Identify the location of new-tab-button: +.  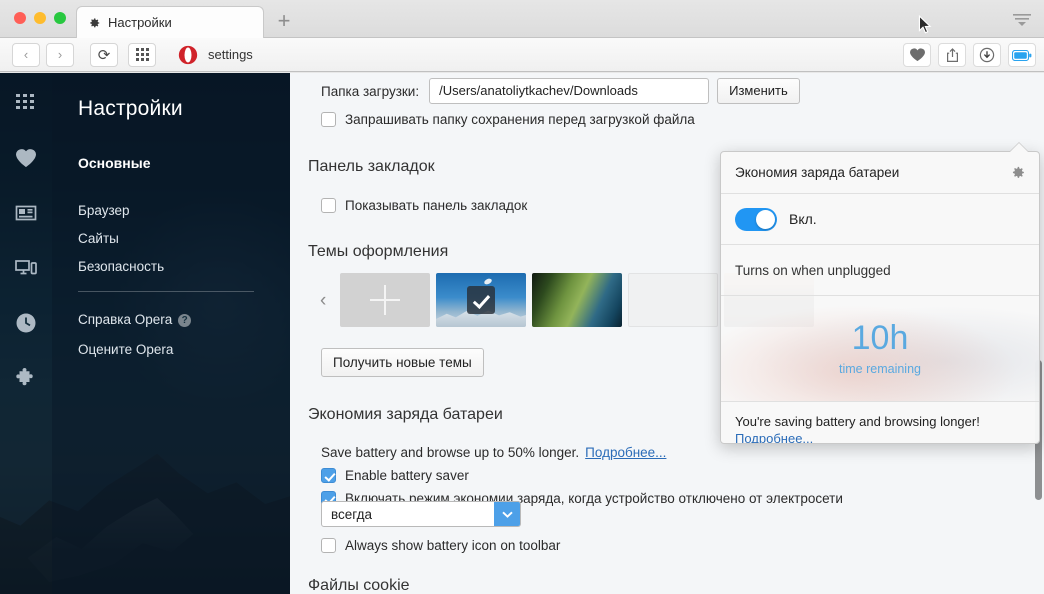
(284, 22).